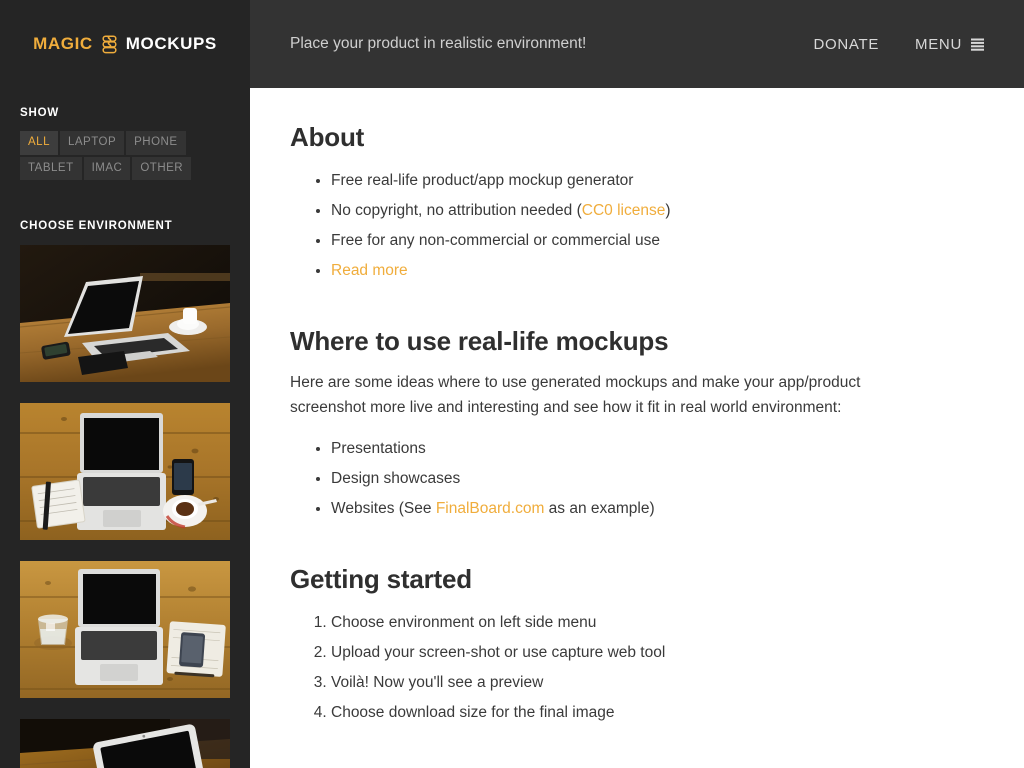 The image size is (1024, 768). What do you see at coordinates (657, 683) in the screenshot?
I see `list-item: Voilà! Now you'll see a preview` at bounding box center [657, 683].